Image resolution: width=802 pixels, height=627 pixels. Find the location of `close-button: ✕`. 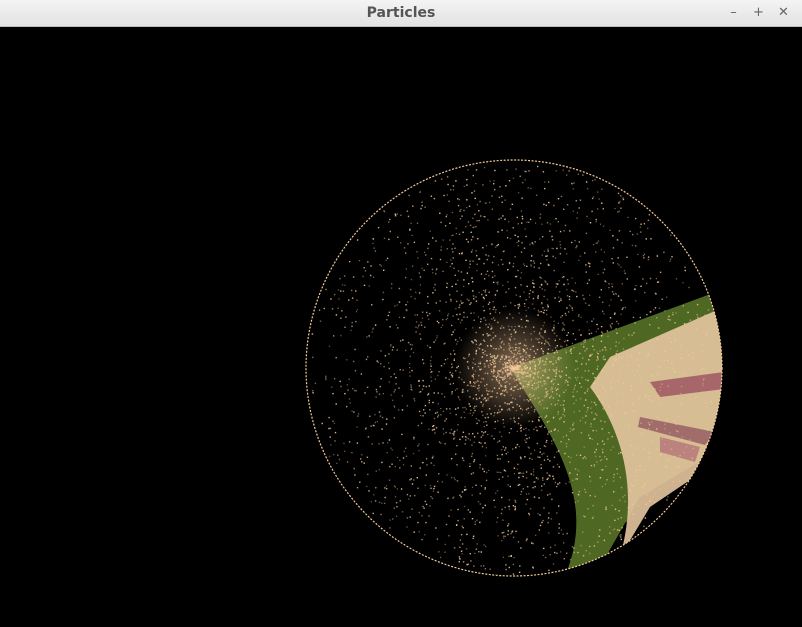

close-button: ✕ is located at coordinates (783, 12).